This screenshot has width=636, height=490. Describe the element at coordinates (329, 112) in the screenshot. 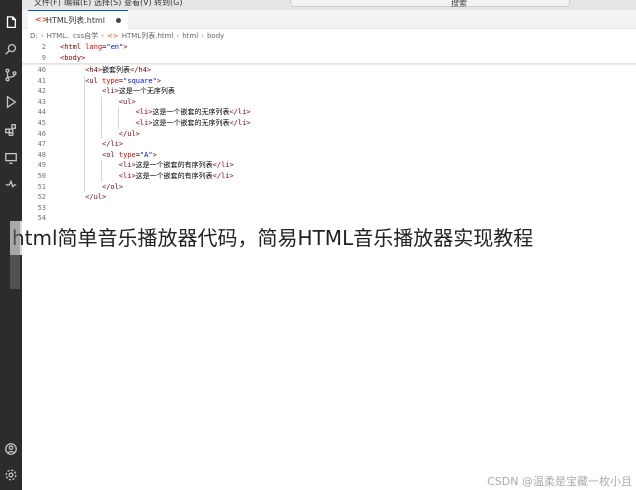

I see `code-line: 44 <li>这是一个嵌套的无序列表</li>` at that location.